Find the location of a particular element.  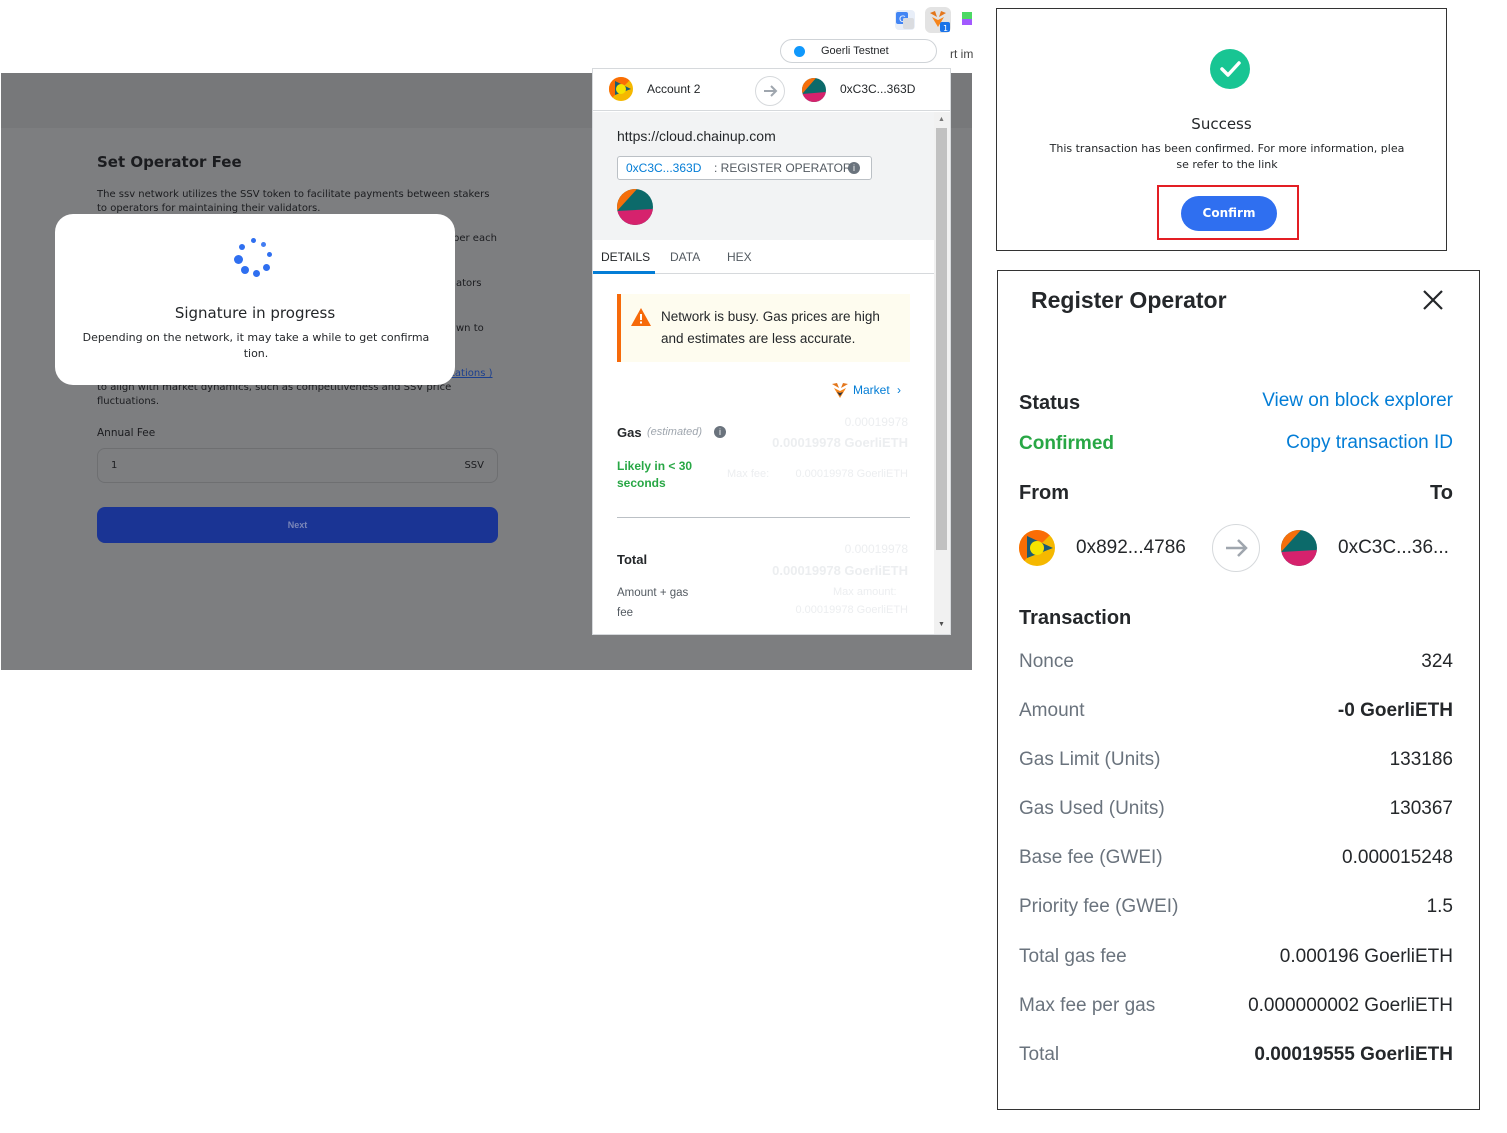

total-gas-fee-value: 0.000196 GoerliETH is located at coordinates (1366, 956).